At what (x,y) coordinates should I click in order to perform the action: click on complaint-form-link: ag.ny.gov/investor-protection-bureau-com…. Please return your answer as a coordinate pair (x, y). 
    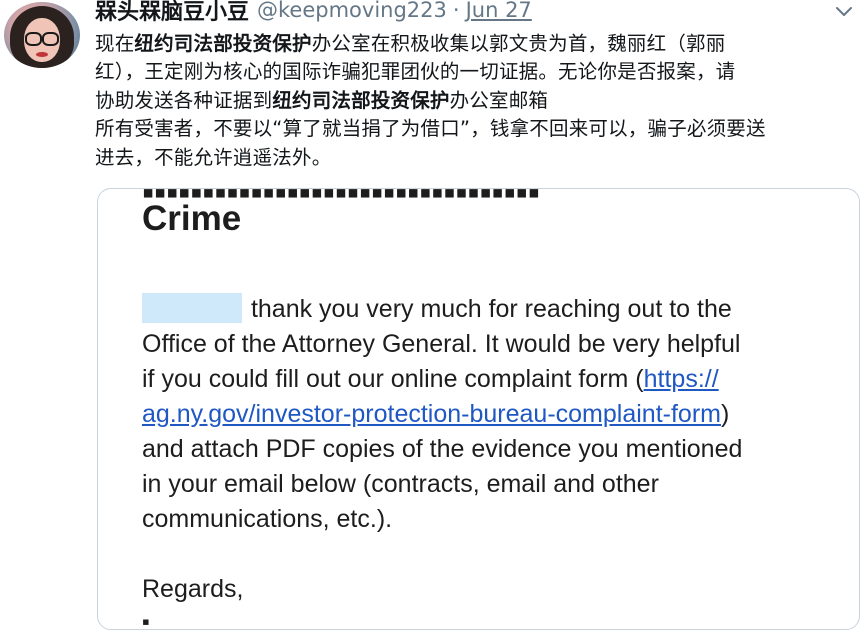
    Looking at the image, I should click on (431, 414).